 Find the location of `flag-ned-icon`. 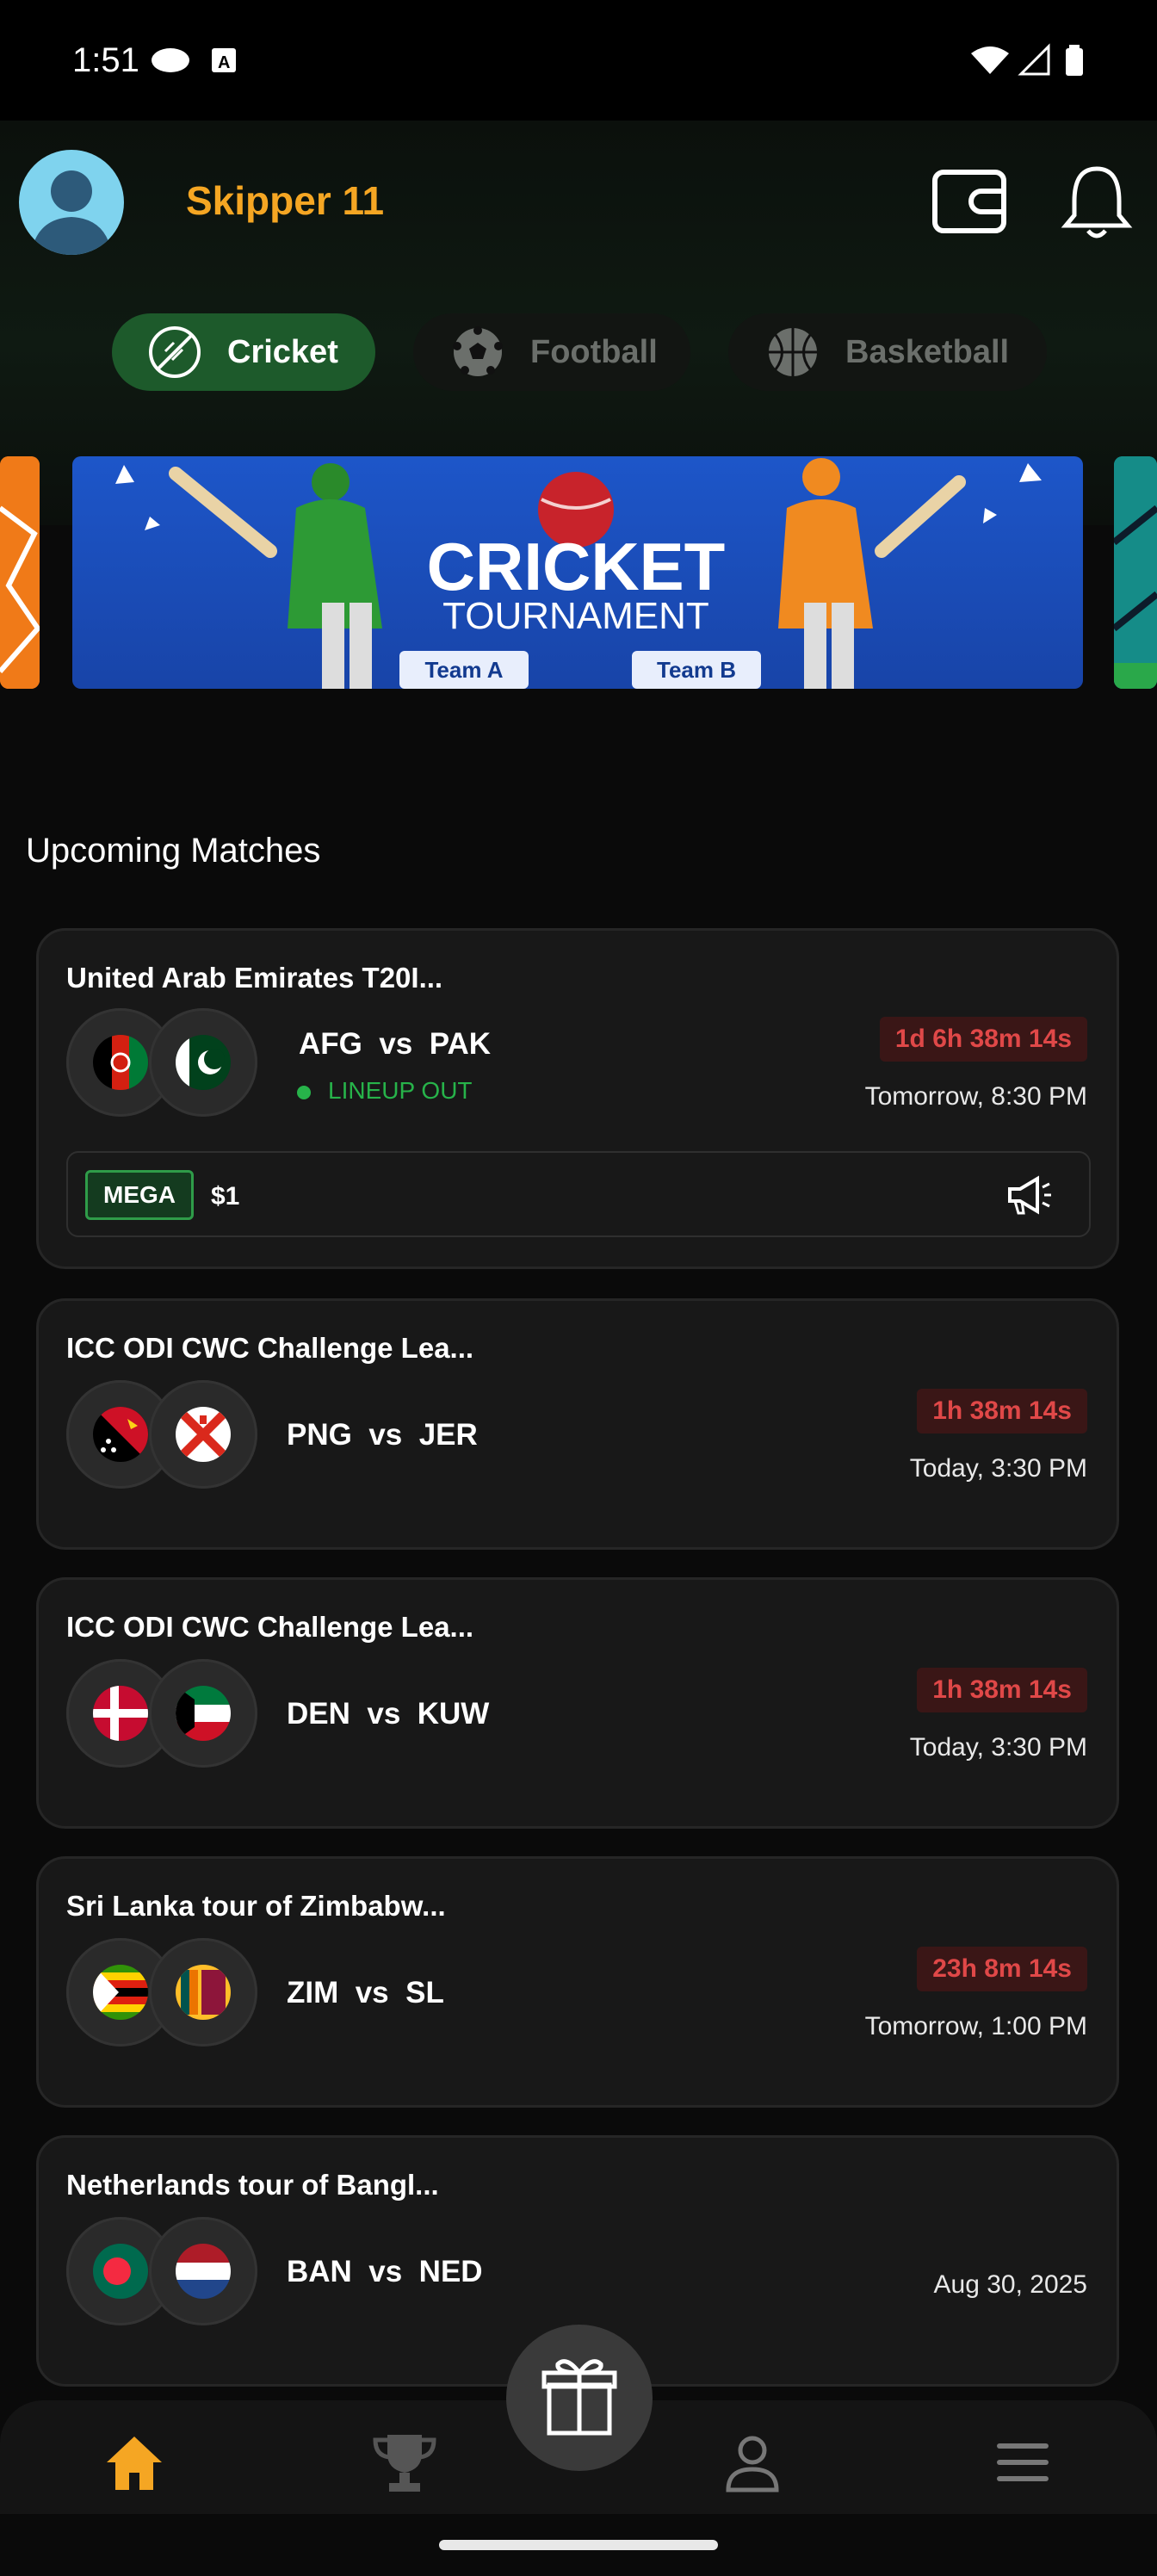

flag-ned-icon is located at coordinates (203, 2271).